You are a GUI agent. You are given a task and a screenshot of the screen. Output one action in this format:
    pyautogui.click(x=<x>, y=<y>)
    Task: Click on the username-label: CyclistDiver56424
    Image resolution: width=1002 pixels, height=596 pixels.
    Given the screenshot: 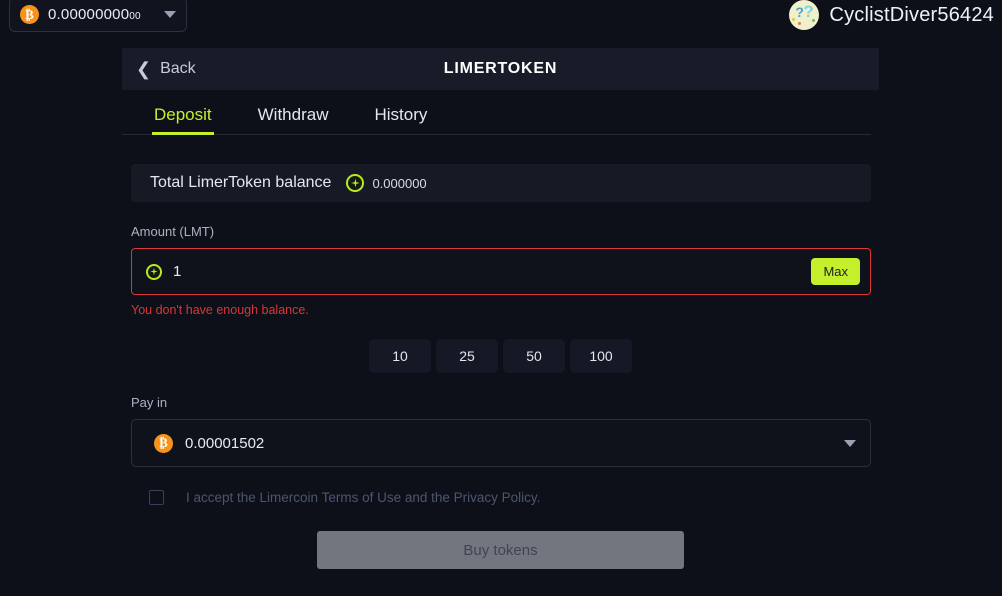 What is the action you would take?
    pyautogui.click(x=911, y=14)
    